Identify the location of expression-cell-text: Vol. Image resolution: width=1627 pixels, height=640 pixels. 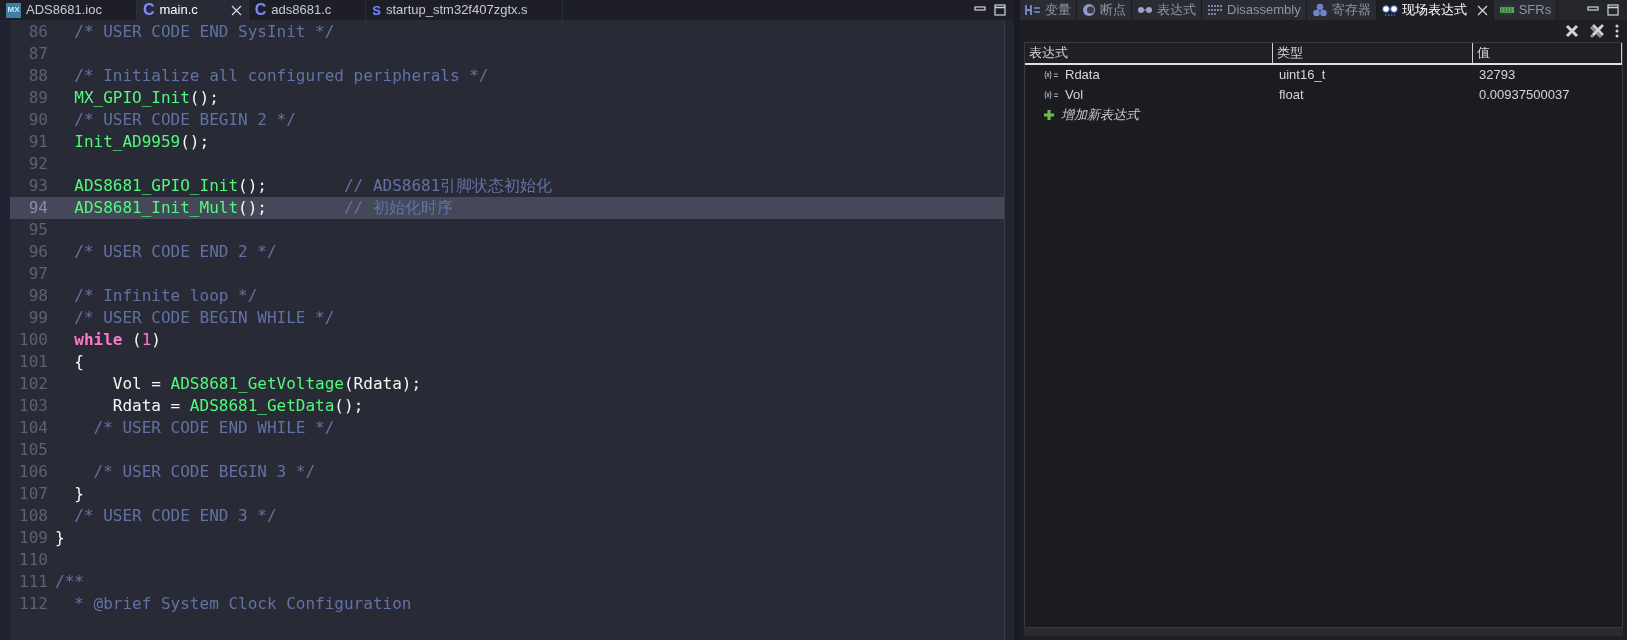
(1074, 95).